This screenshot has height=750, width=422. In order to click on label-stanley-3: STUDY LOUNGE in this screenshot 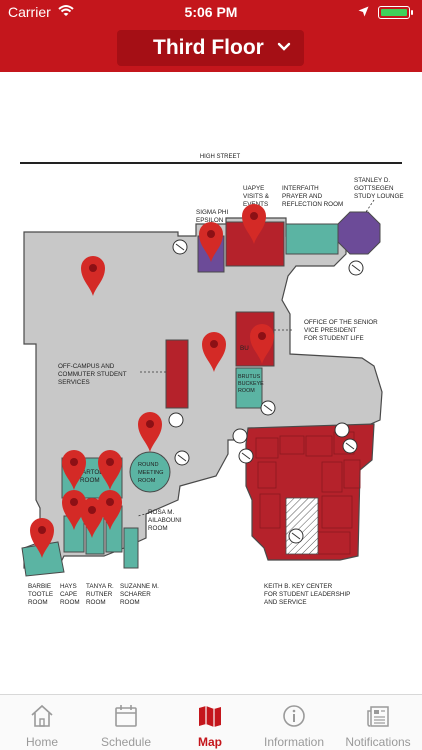, I will do `click(379, 196)`.